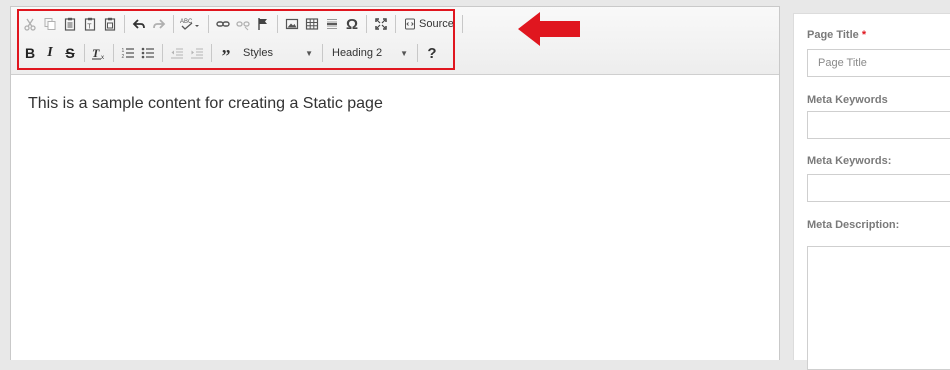  Describe the element at coordinates (70, 24) in the screenshot. I see `paste-icon` at that location.